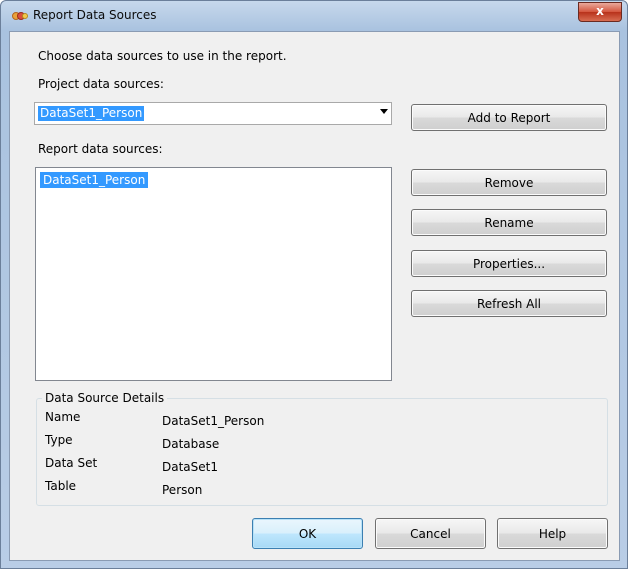 The height and width of the screenshot is (569, 628). What do you see at coordinates (430, 533) in the screenshot?
I see `cancel-button: Cancel` at bounding box center [430, 533].